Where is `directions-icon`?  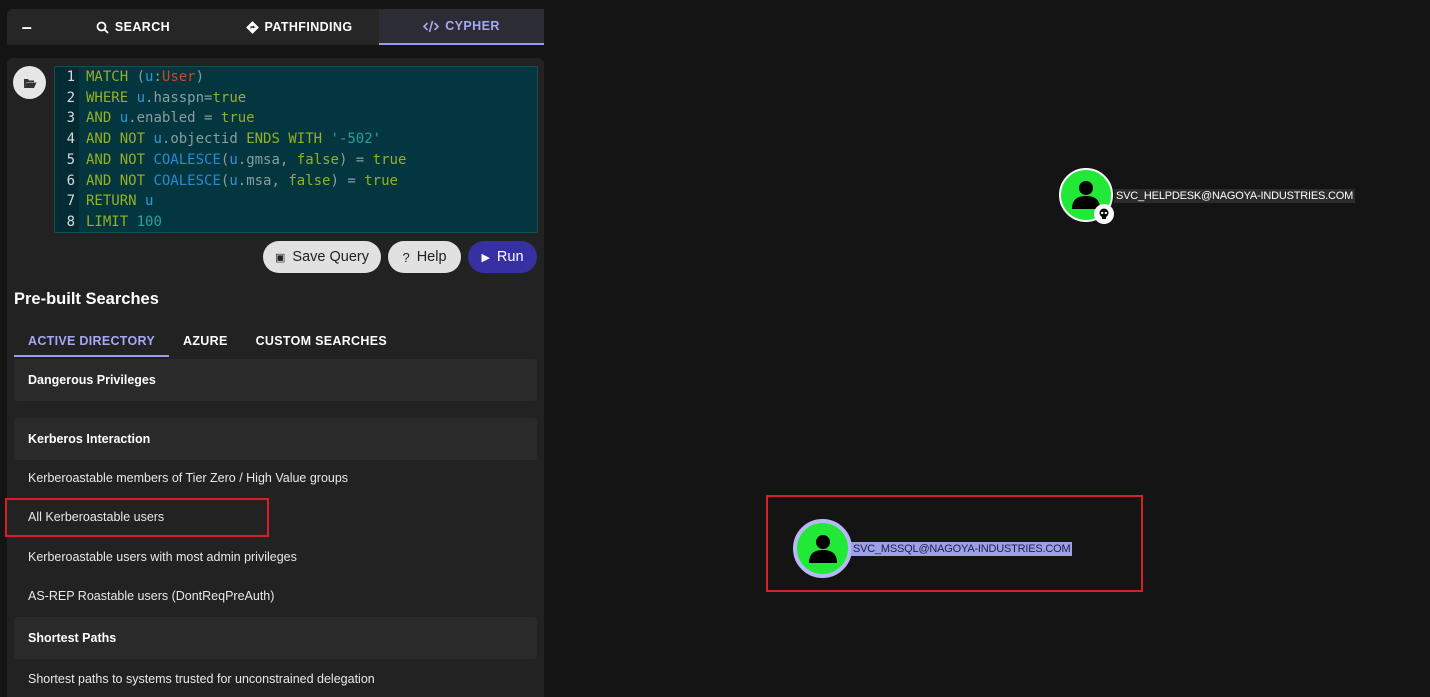 directions-icon is located at coordinates (252, 27).